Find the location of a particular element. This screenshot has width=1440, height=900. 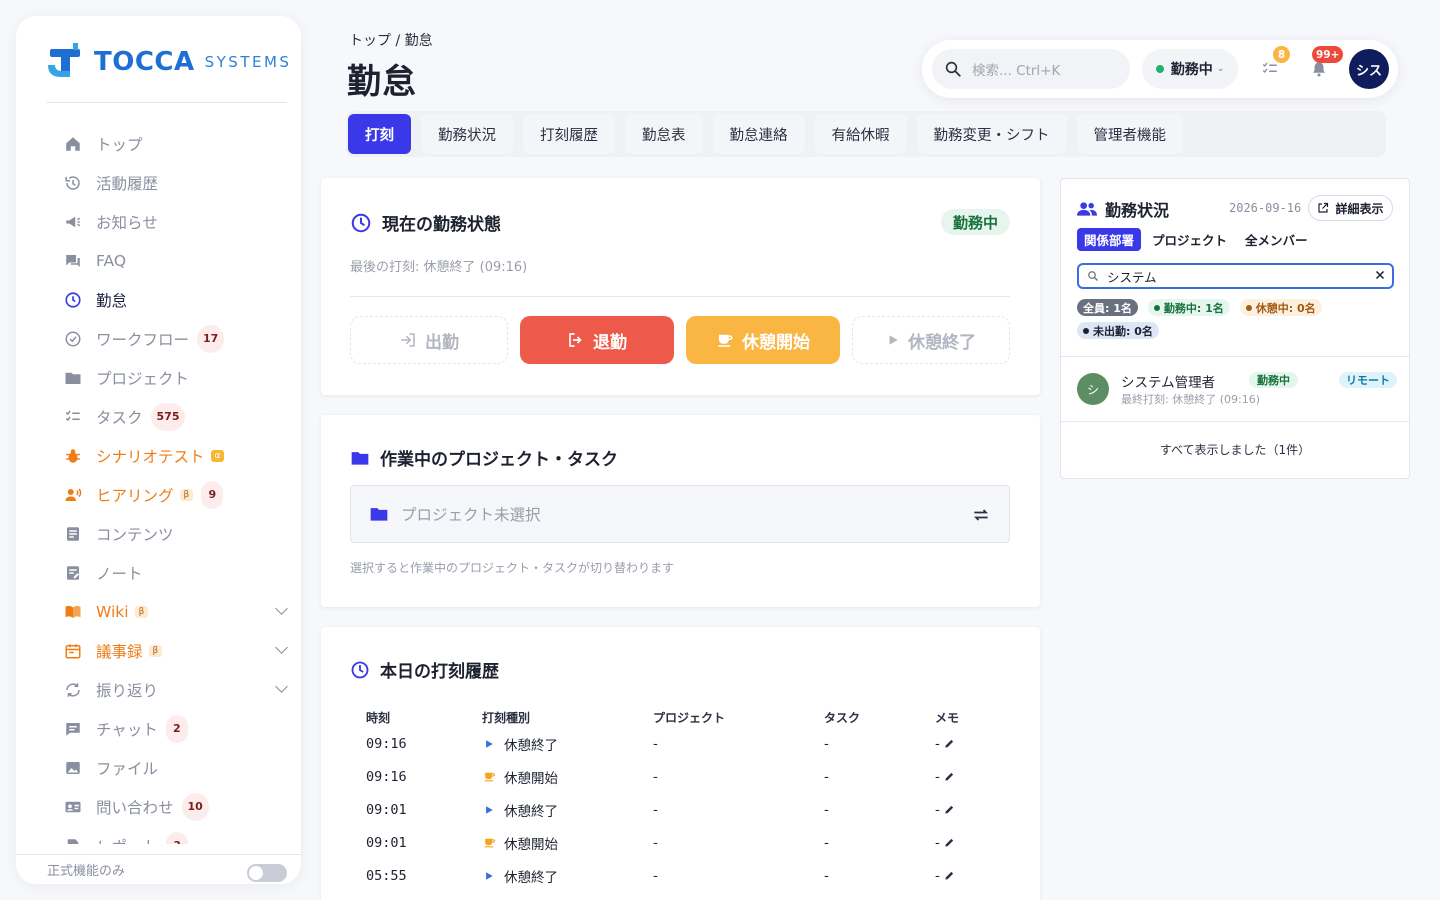

member-last-punch: 最終打刻: 休憩終了 (09:16) is located at coordinates (1190, 399).